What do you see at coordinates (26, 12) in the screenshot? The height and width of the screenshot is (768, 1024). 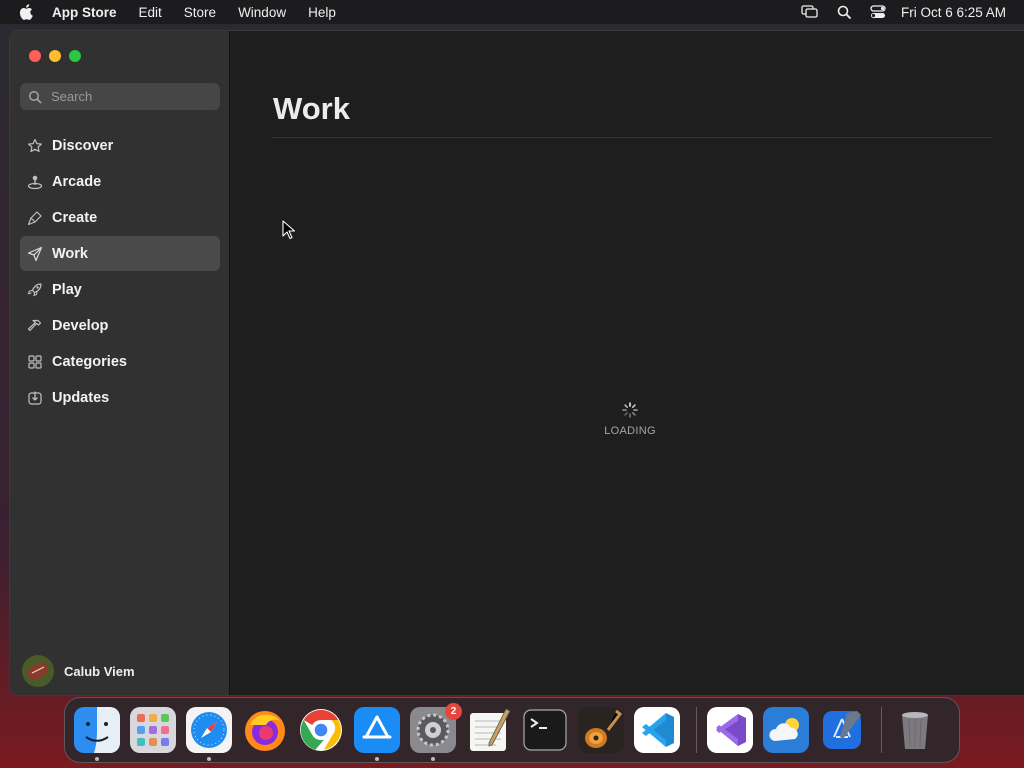 I see `apple-menu-icon` at bounding box center [26, 12].